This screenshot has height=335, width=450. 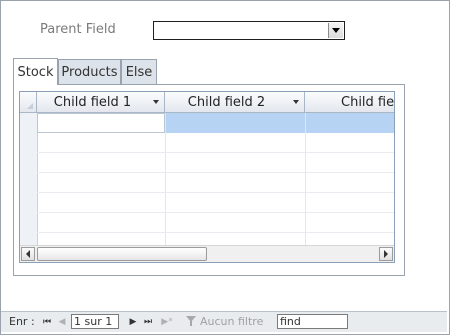 I want to click on previous-record-icon: ◀, so click(x=62, y=321).